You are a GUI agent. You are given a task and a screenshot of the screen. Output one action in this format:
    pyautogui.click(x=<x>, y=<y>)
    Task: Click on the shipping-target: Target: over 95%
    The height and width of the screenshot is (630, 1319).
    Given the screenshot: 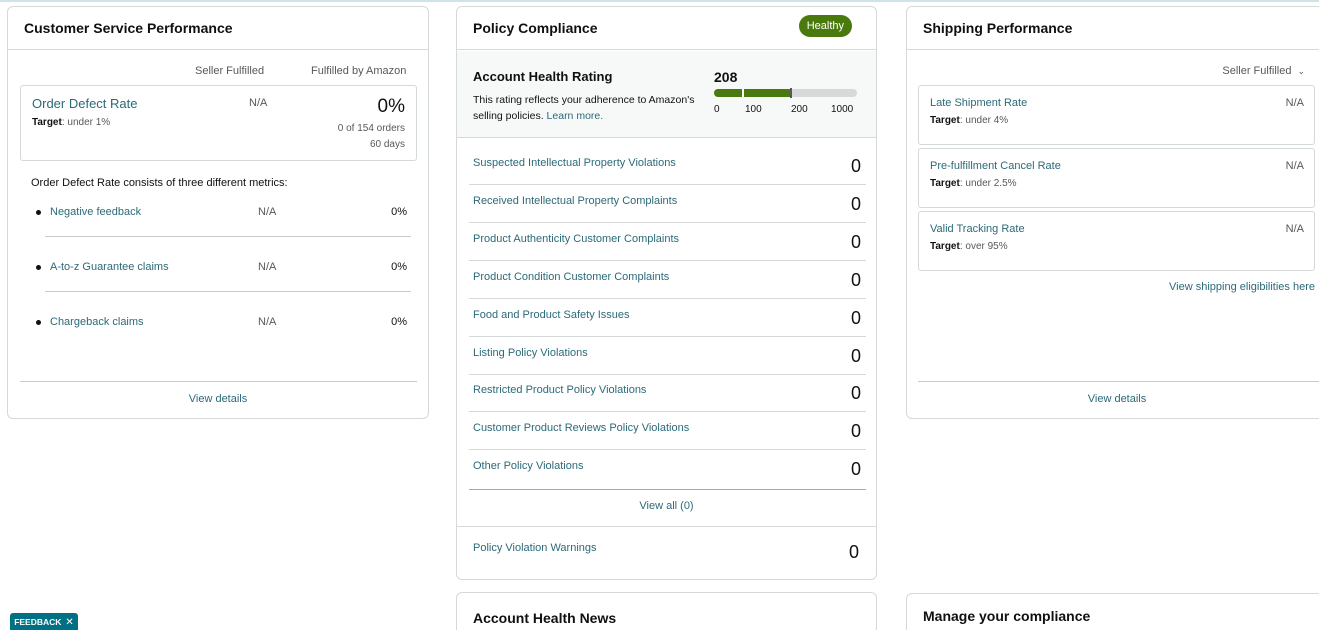 What is the action you would take?
    pyautogui.click(x=969, y=246)
    